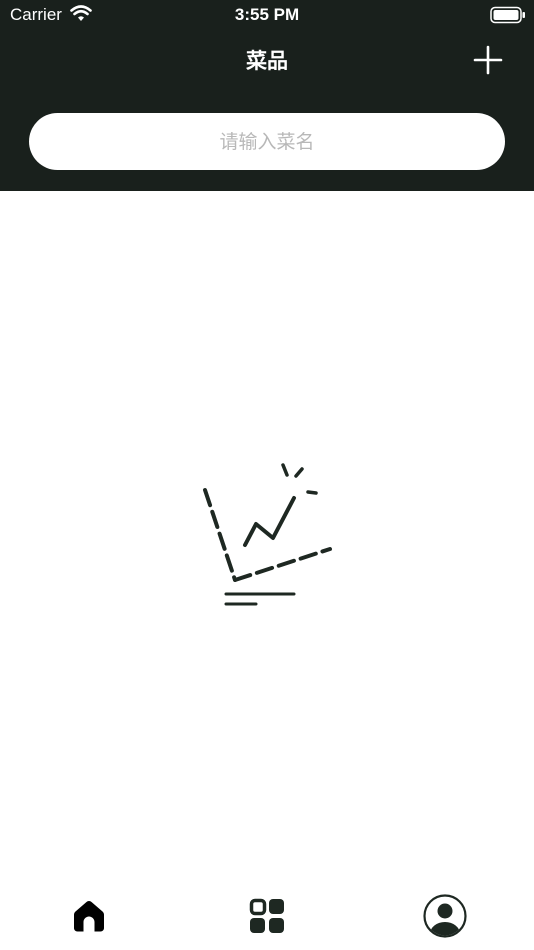  I want to click on page-title: 菜品, so click(267, 61).